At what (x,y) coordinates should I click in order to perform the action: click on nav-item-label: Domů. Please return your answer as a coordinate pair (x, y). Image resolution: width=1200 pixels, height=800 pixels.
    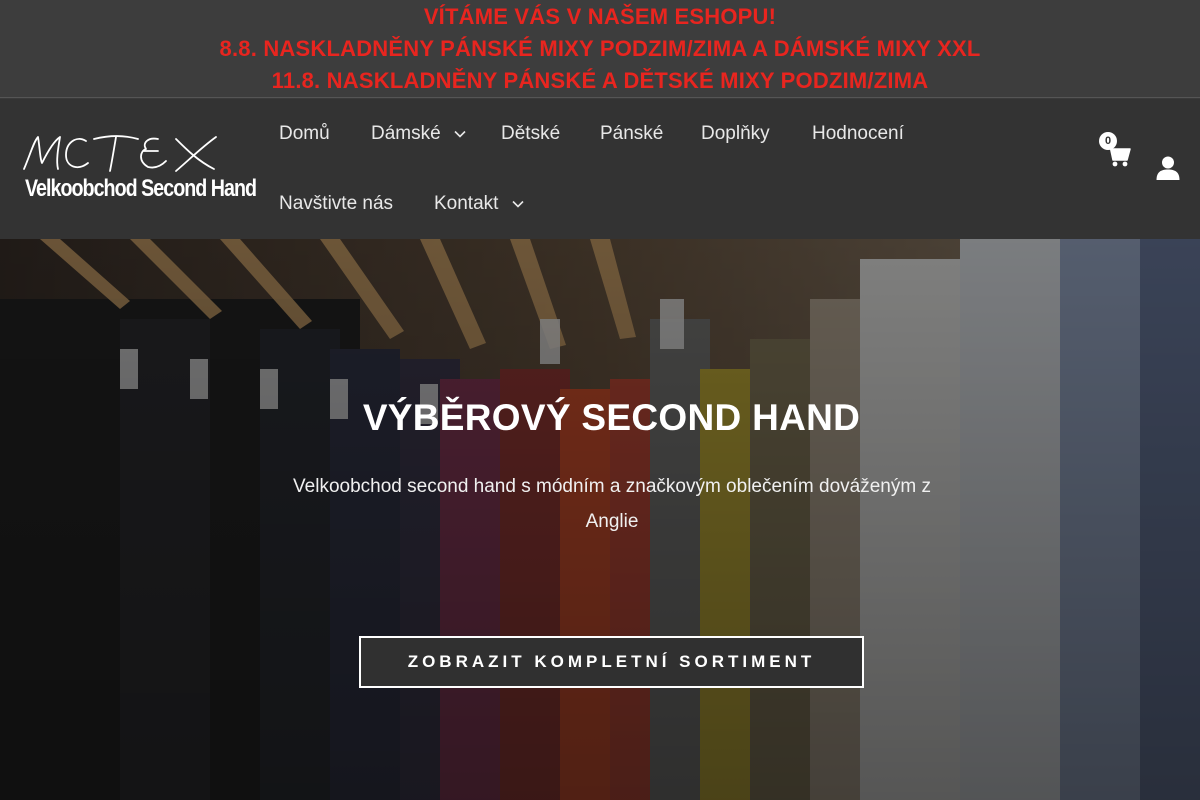
    Looking at the image, I should click on (304, 133).